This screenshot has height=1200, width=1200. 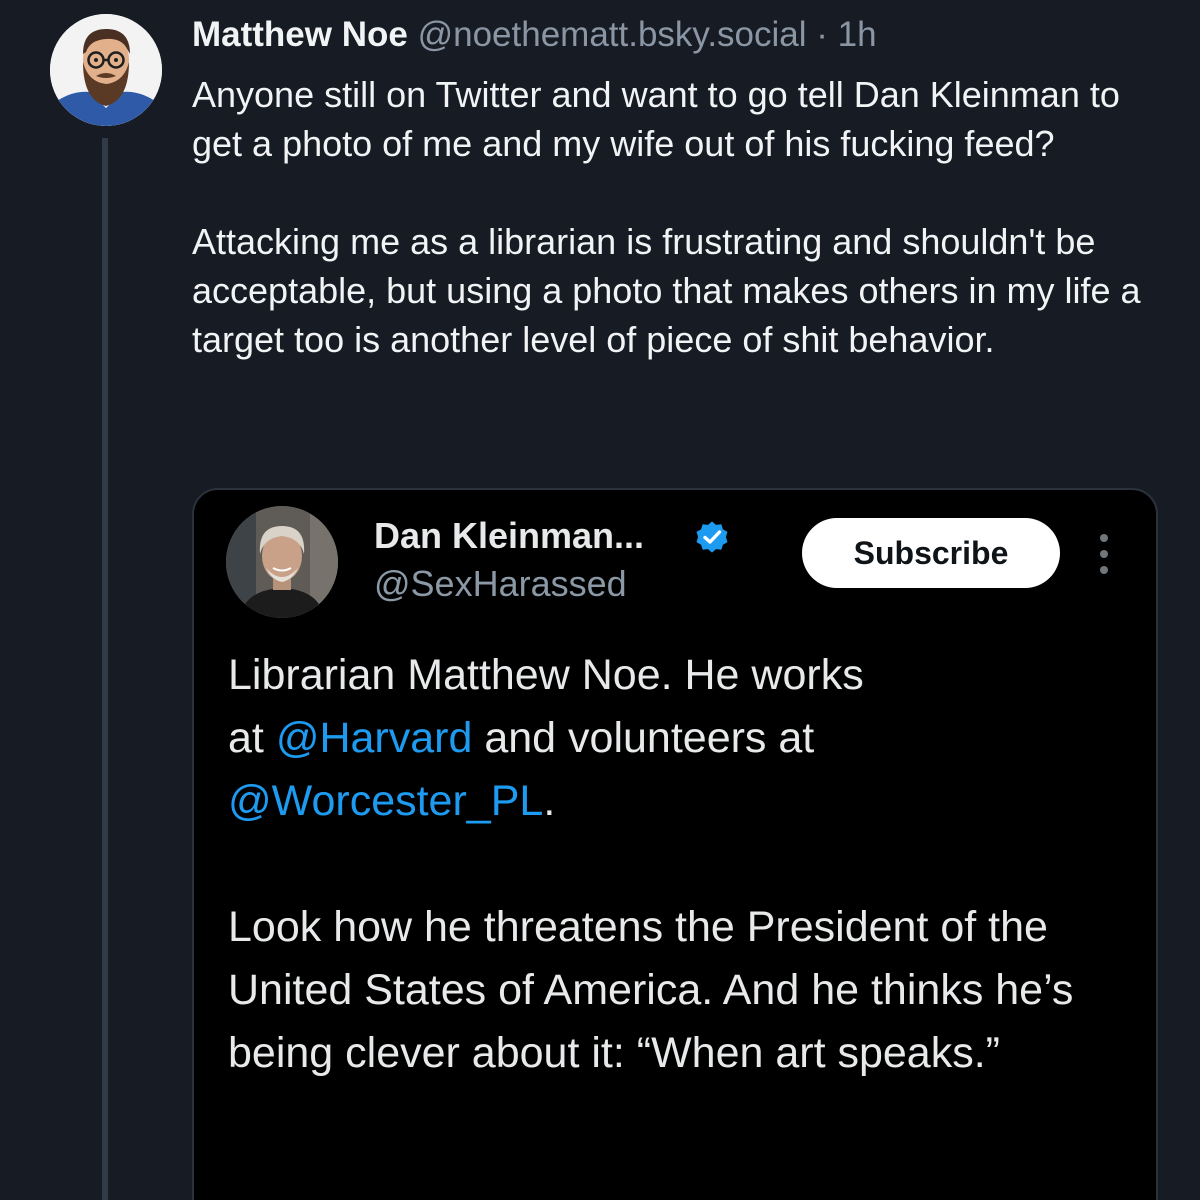 What do you see at coordinates (252, 738) in the screenshot?
I see `embed-text-fragment: at` at bounding box center [252, 738].